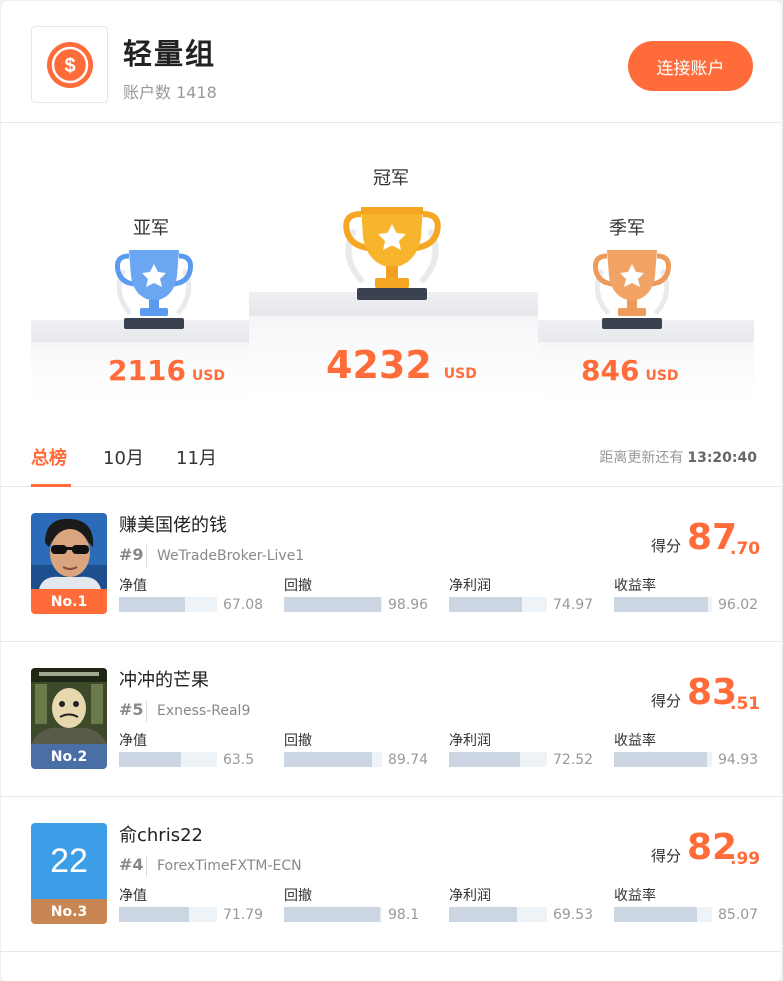  What do you see at coordinates (131, 864) in the screenshot?
I see `rank-number: #4` at bounding box center [131, 864].